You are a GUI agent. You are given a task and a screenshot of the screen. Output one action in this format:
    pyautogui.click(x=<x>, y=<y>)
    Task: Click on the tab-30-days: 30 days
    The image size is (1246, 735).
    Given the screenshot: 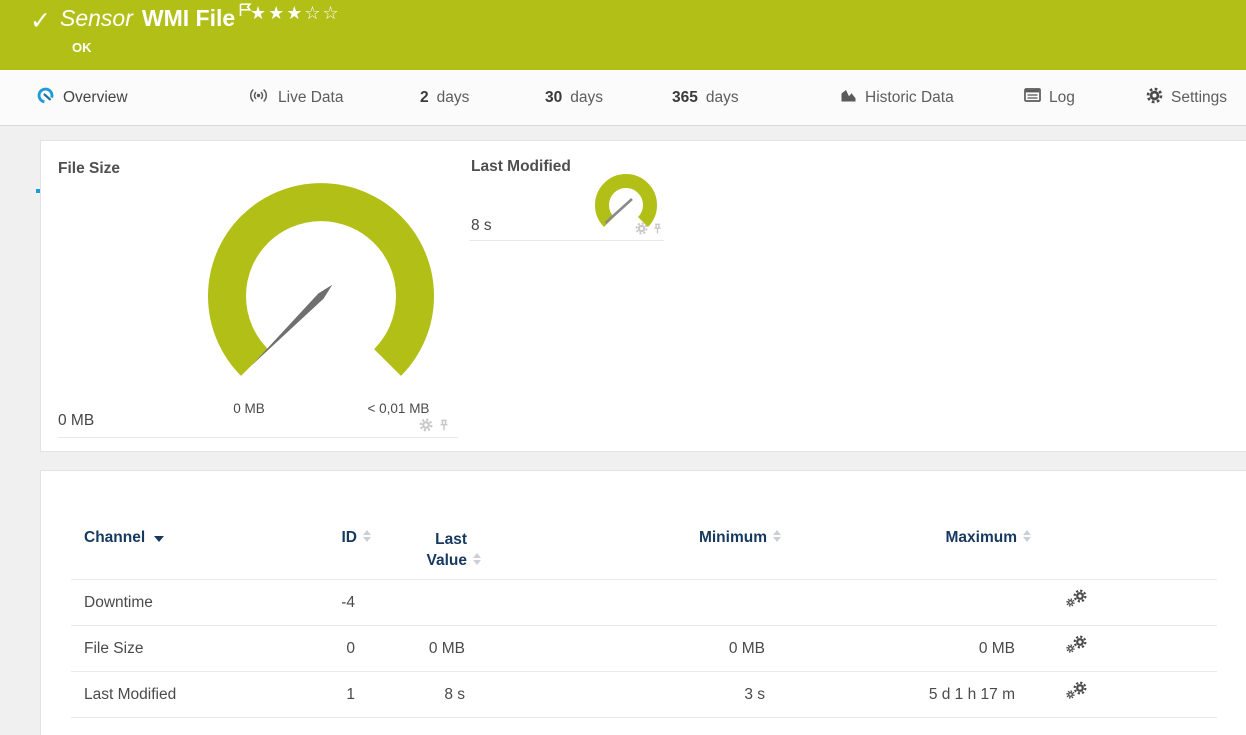 What is the action you would take?
    pyautogui.click(x=574, y=97)
    